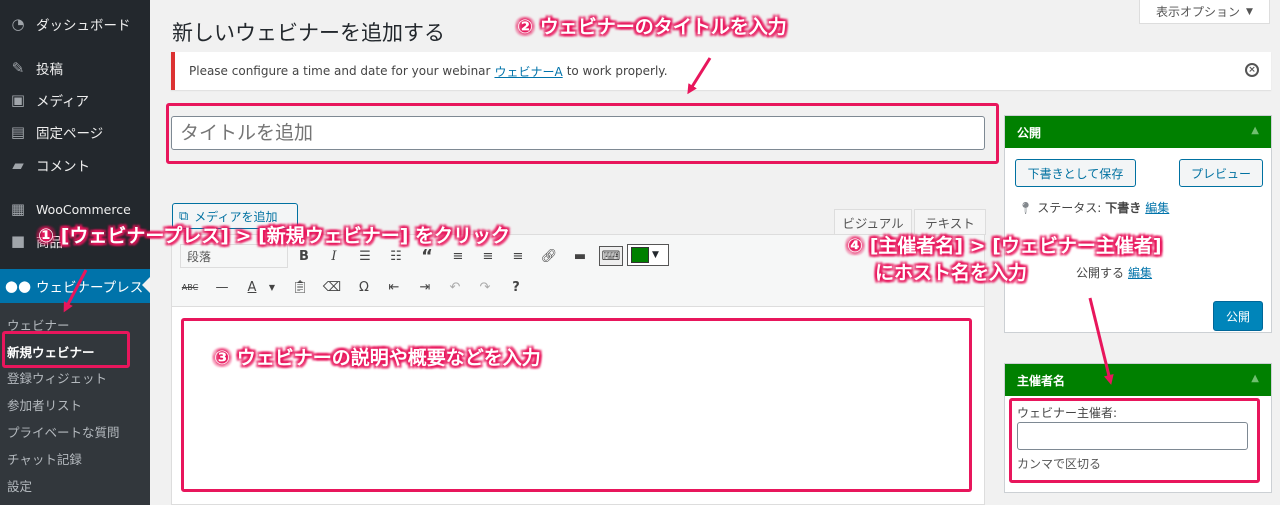  What do you see at coordinates (1123, 208) in the screenshot?
I see `status-value: 下書き` at bounding box center [1123, 208].